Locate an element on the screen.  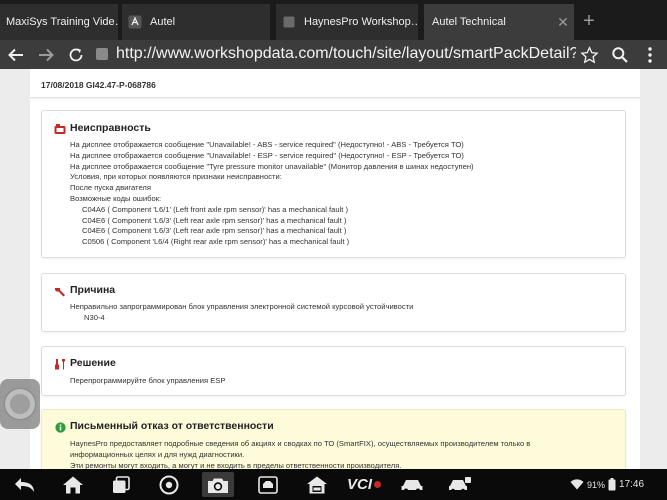
vehicle-diagnostics-icon is located at coordinates (268, 484).